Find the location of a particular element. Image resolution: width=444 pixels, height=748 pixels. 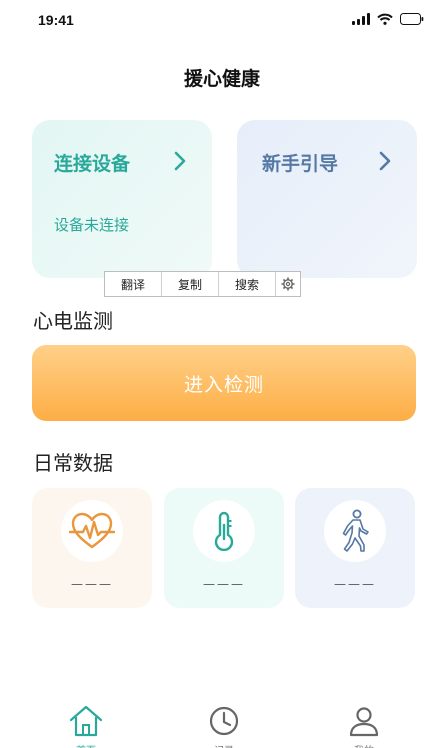

page-title: 援心健康 is located at coordinates (221, 79).